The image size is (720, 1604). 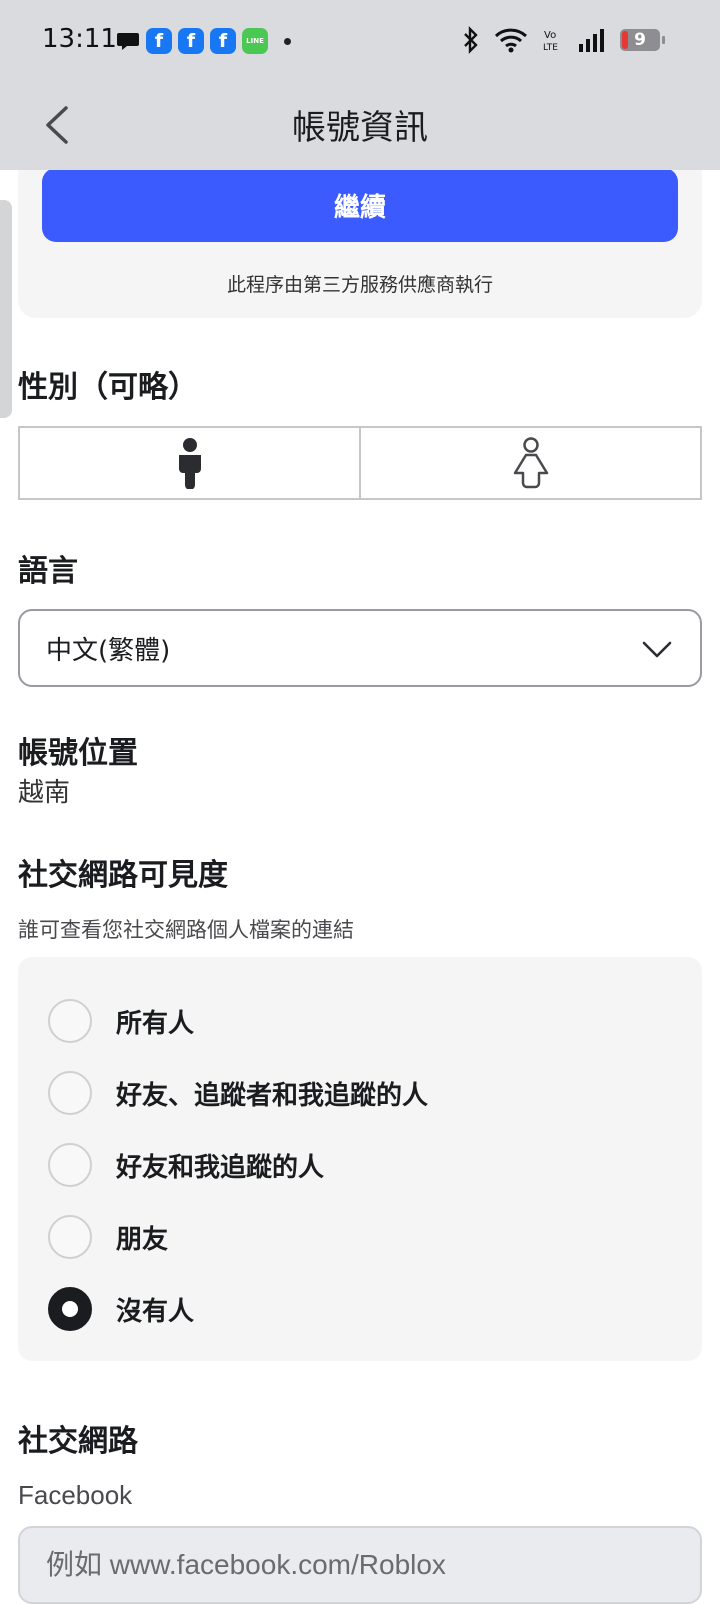 I want to click on facebook-url-input, so click(x=360, y=1565).